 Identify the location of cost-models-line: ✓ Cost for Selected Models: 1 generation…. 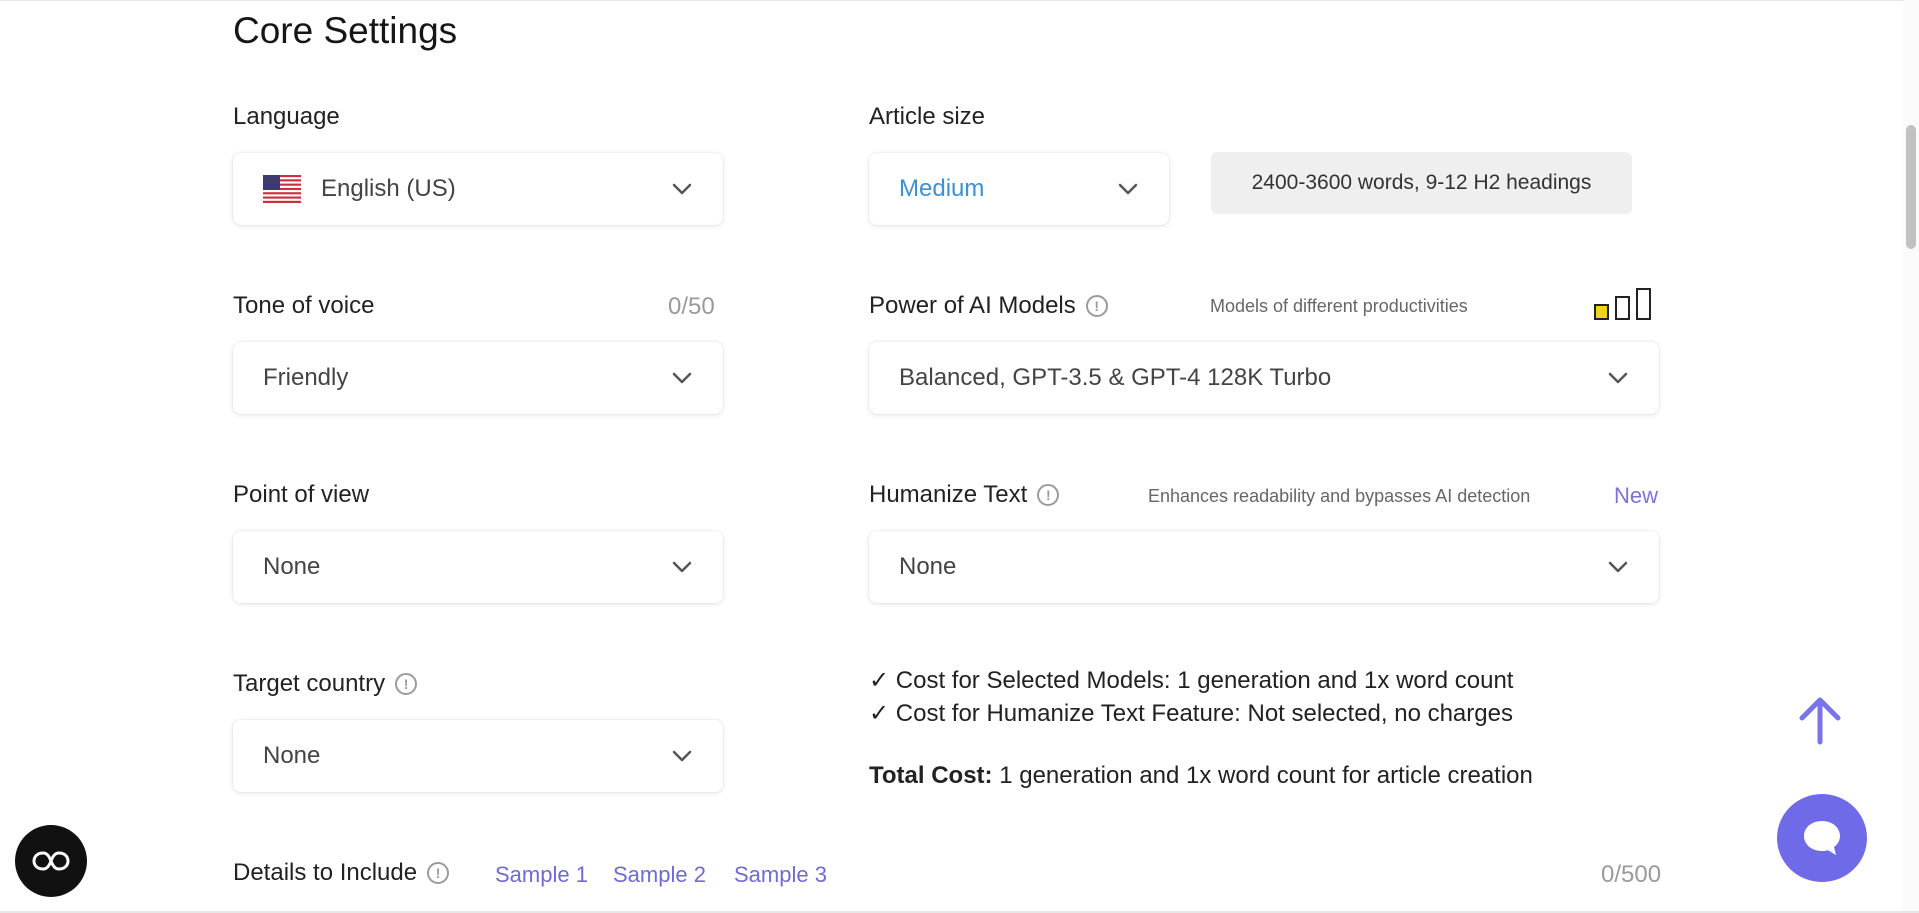
(1191, 680).